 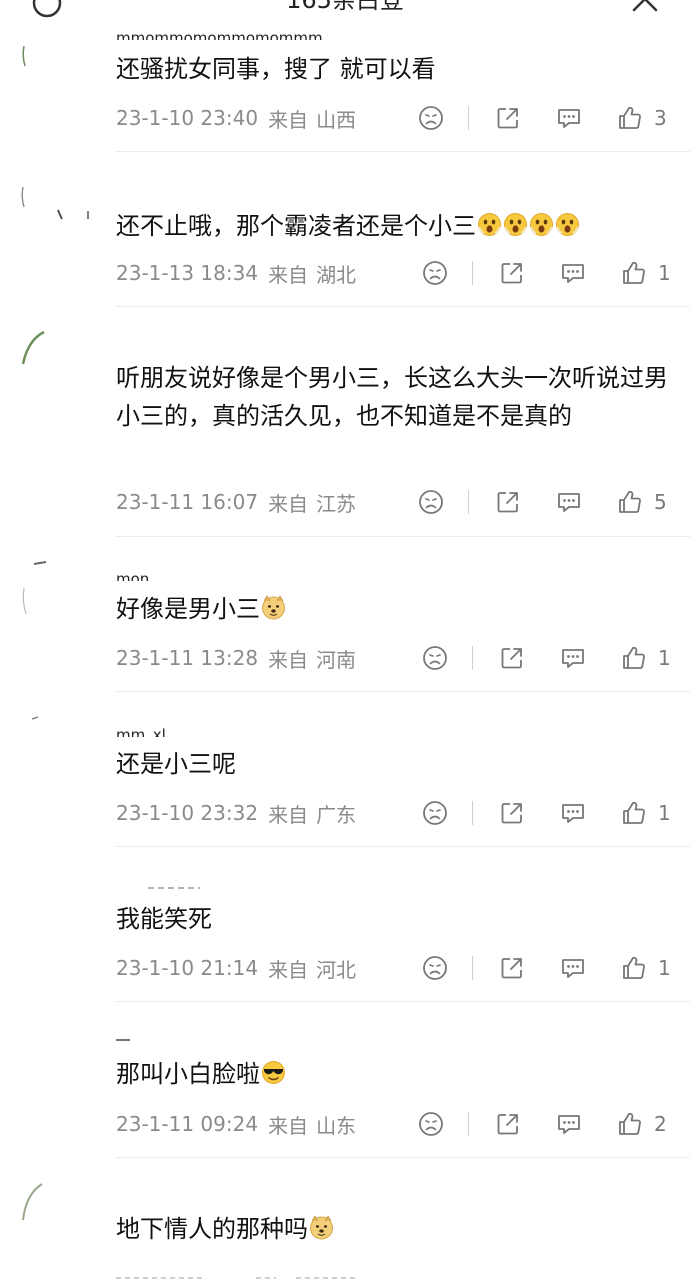 What do you see at coordinates (273, 1072) in the screenshot?
I see `sunglasses-emoji-icon` at bounding box center [273, 1072].